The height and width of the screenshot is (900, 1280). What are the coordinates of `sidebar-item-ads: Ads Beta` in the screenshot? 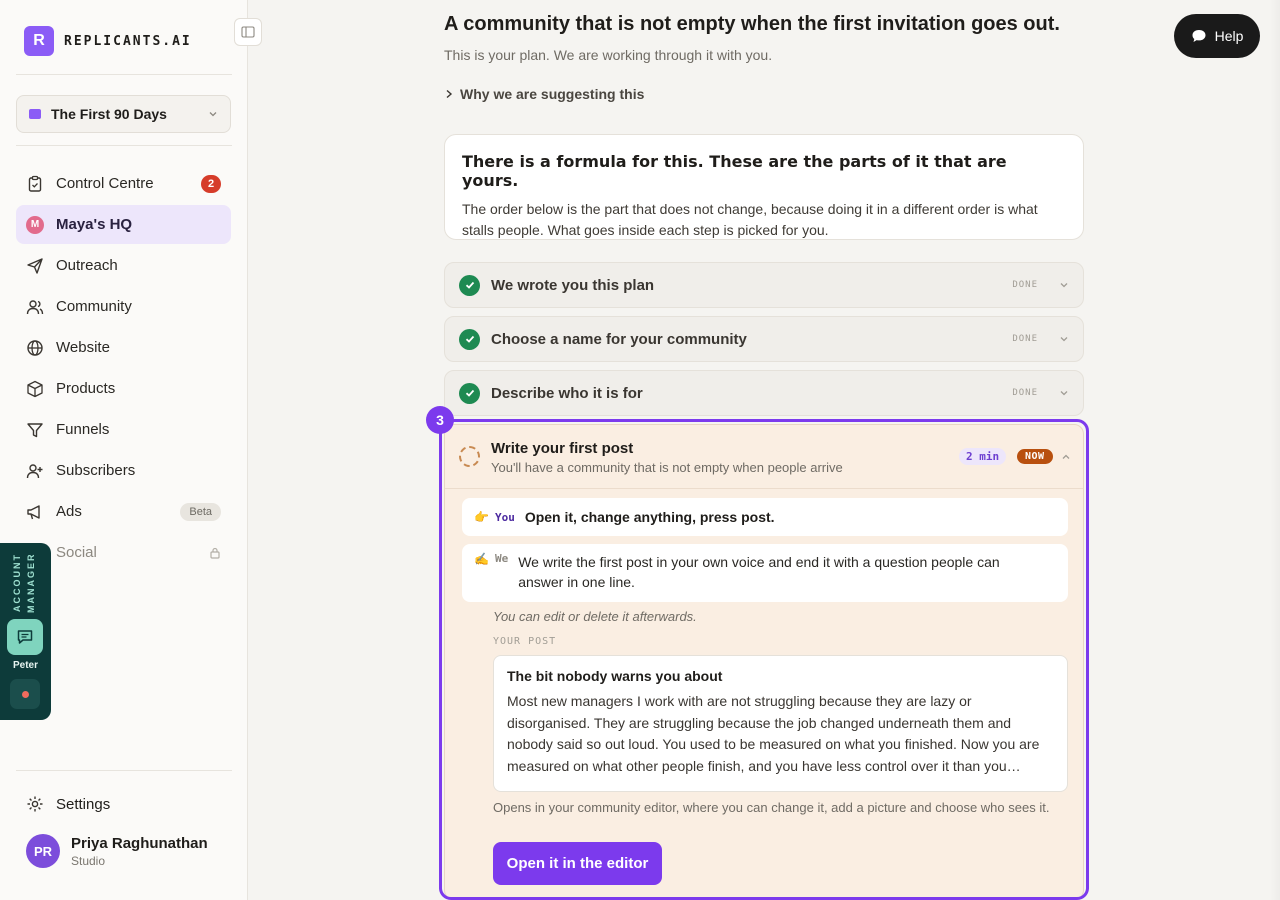 It's located at (123, 511).